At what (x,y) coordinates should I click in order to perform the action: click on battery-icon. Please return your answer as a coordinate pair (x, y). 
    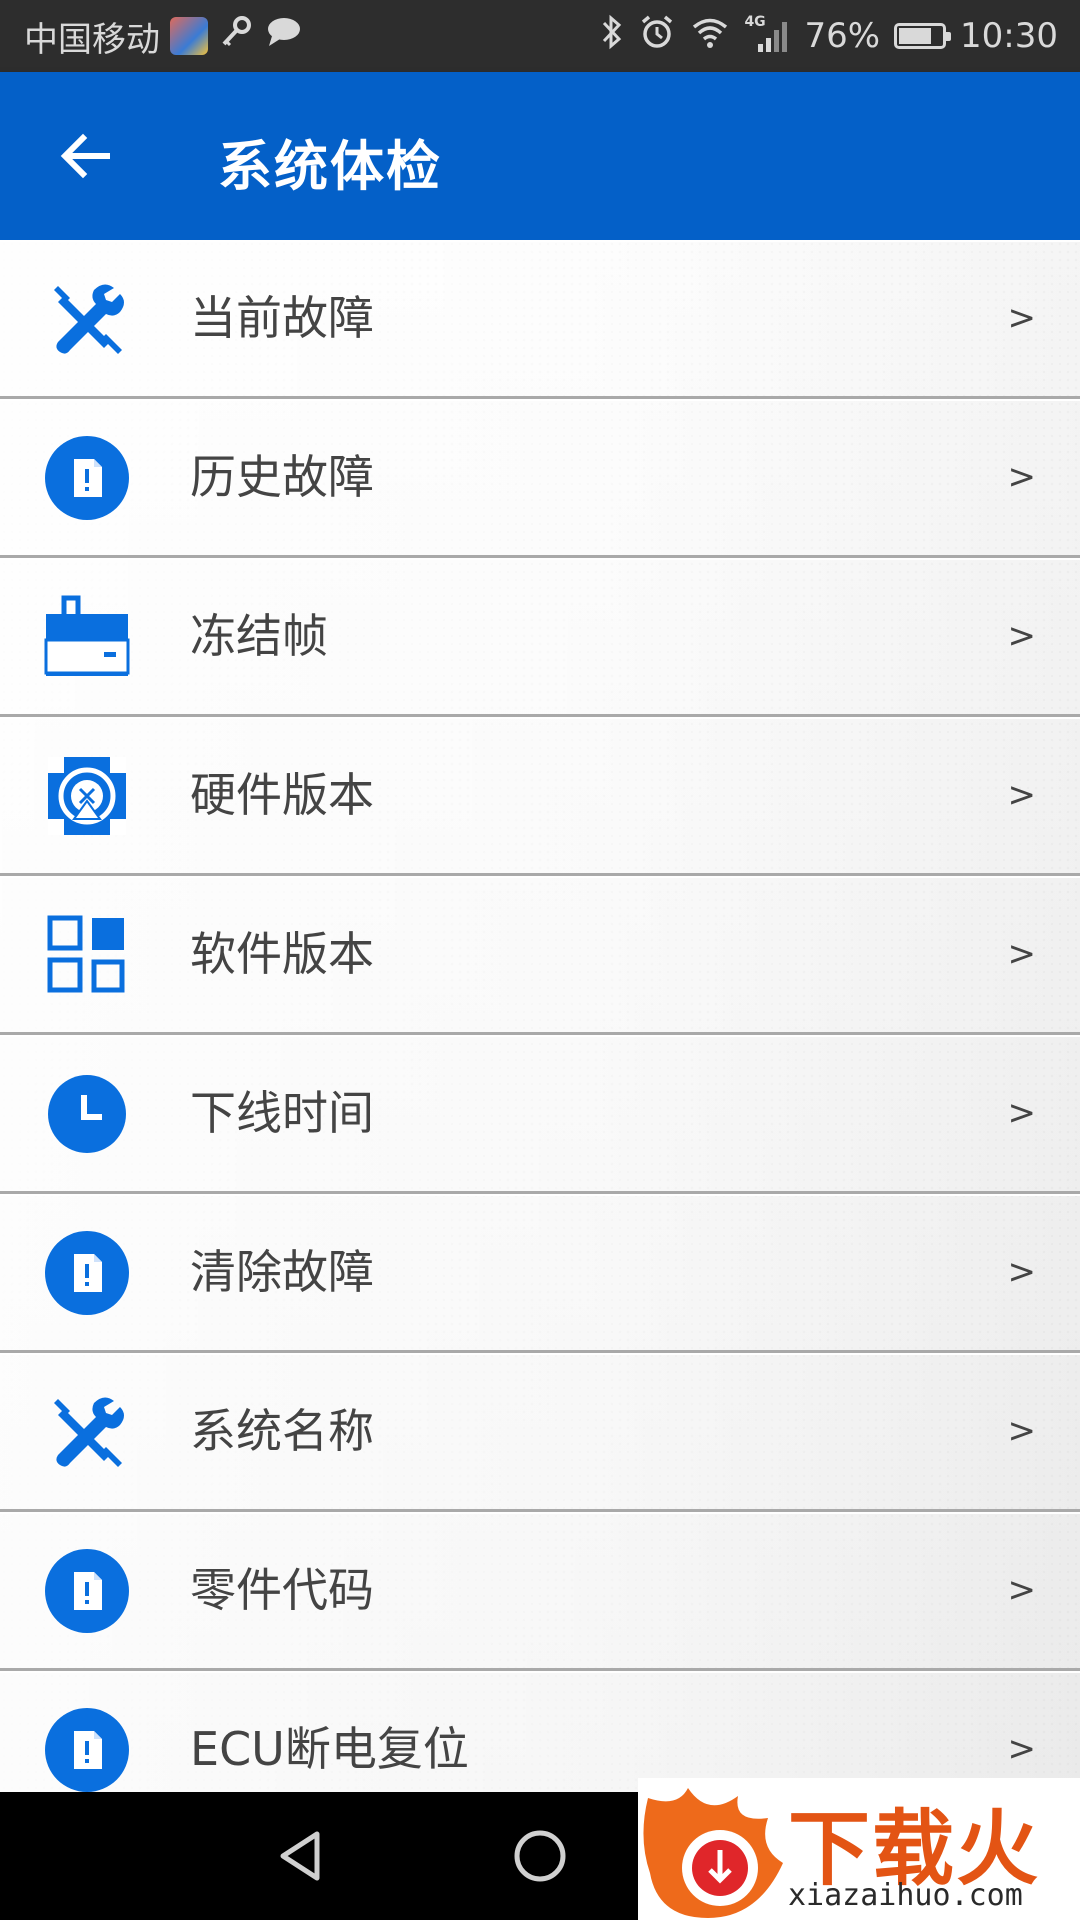
    Looking at the image, I should click on (923, 36).